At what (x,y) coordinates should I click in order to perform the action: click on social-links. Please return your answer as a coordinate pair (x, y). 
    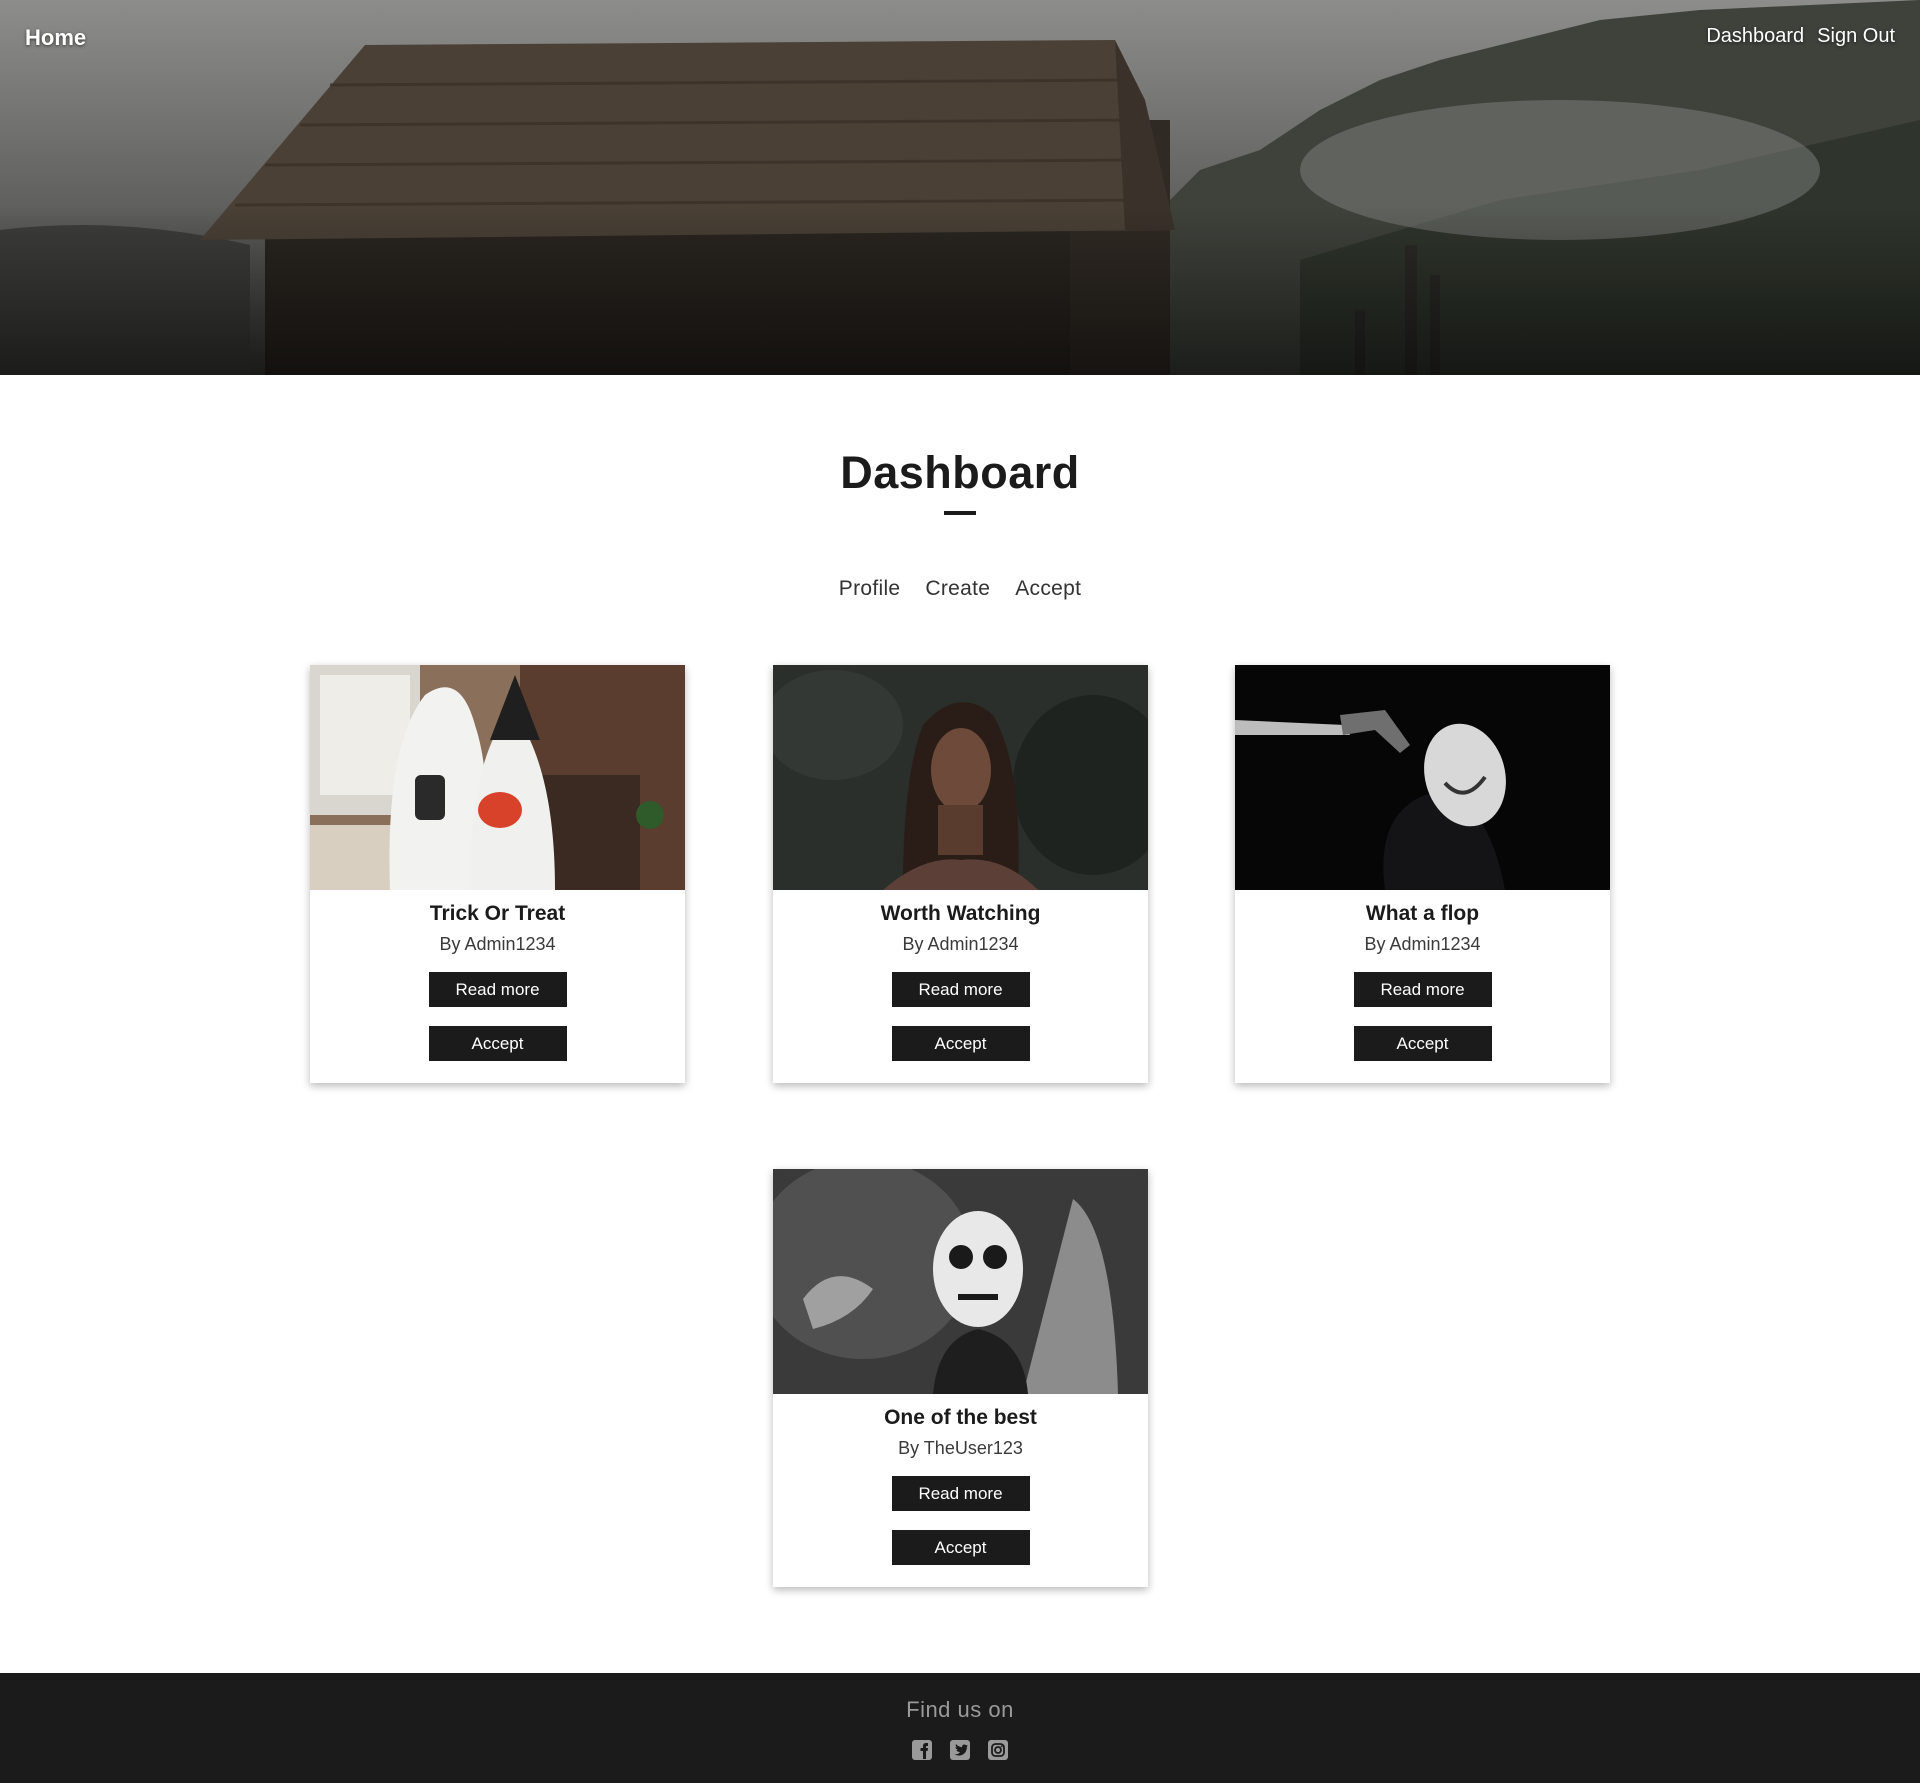
    Looking at the image, I should click on (960, 1750).